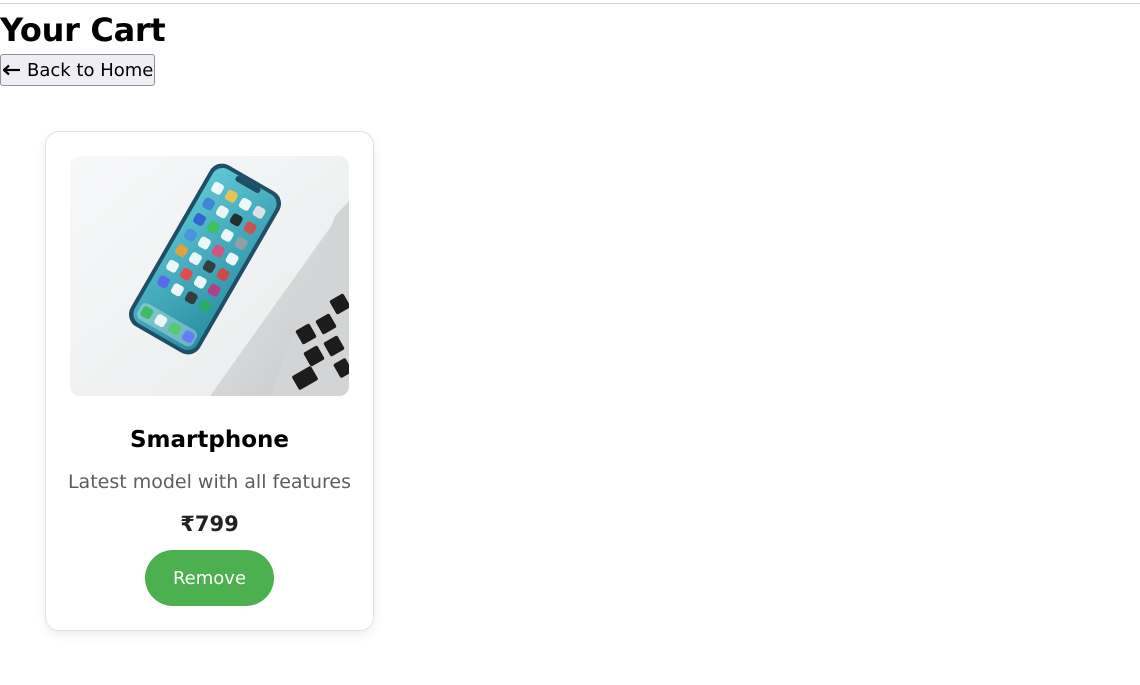 Image resolution: width=1140 pixels, height=685 pixels. What do you see at coordinates (570, 3) in the screenshot?
I see `top-divider` at bounding box center [570, 3].